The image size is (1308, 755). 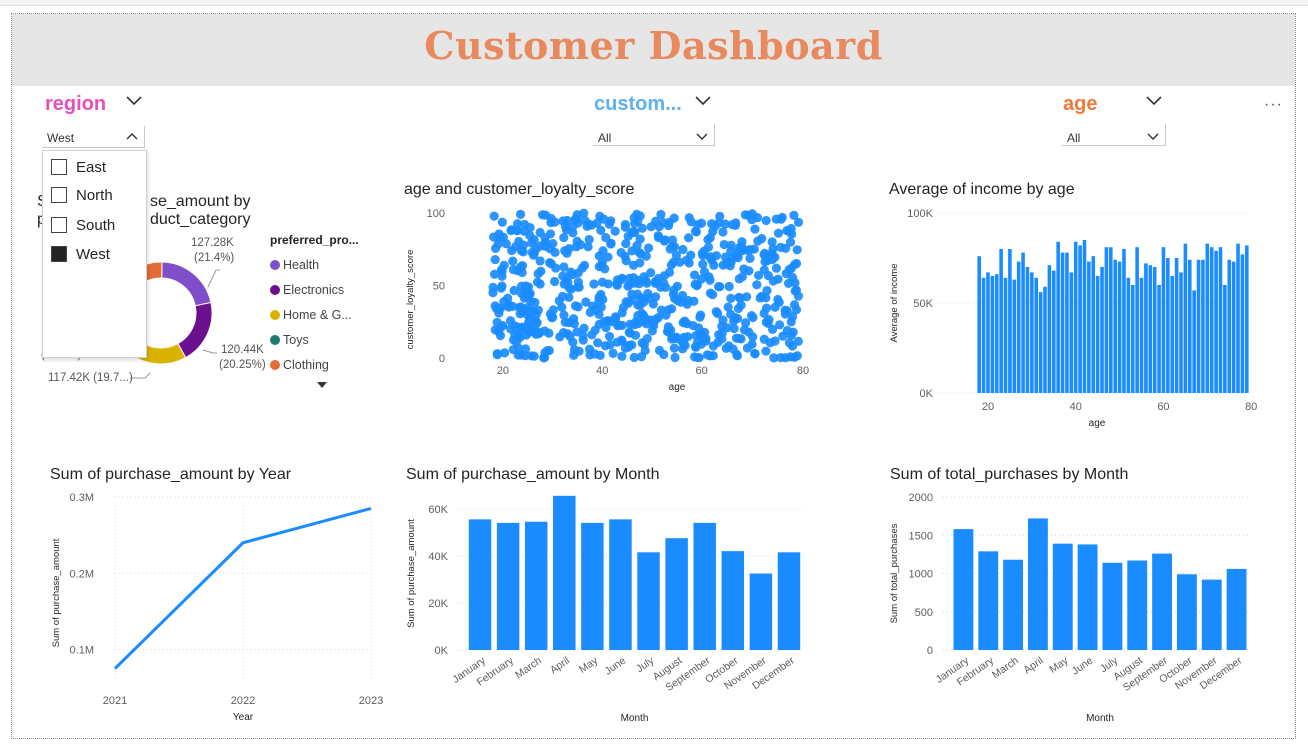 What do you see at coordinates (894, 573) in the screenshot?
I see `y-axis-label: Sum of total_purchases` at bounding box center [894, 573].